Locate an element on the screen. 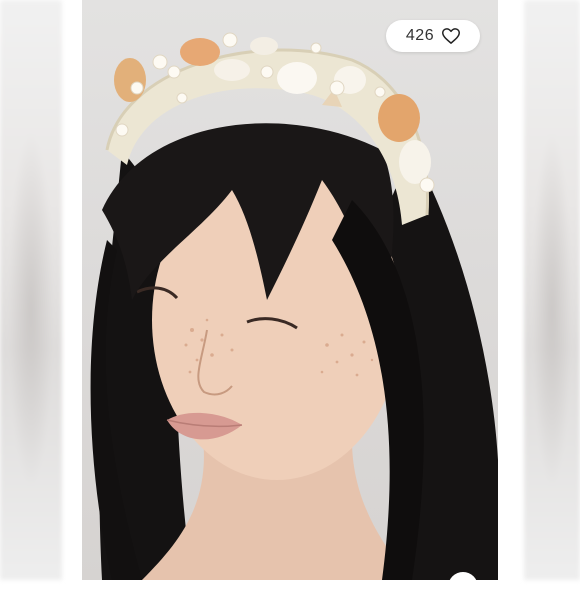  heart-outline-icon is located at coordinates (451, 36).